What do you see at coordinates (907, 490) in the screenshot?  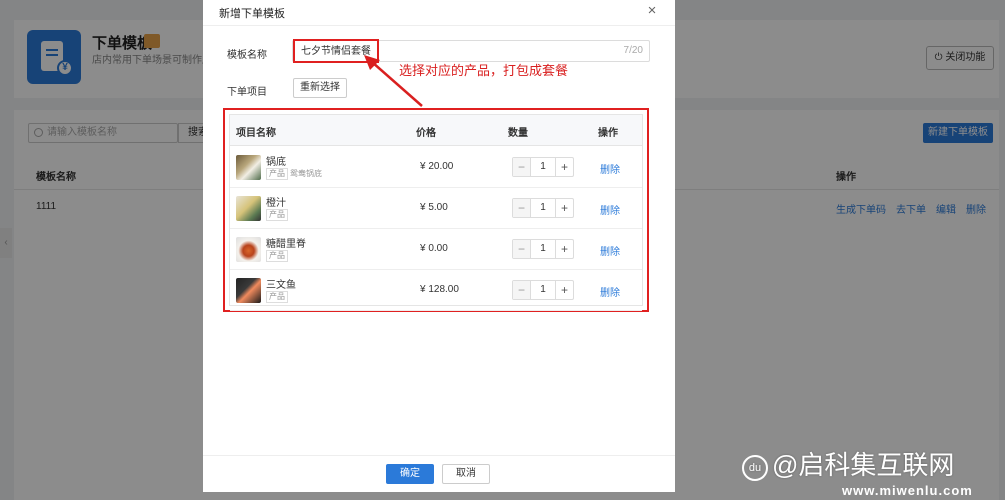 I see `watermark-url: www.miwenlu.com` at bounding box center [907, 490].